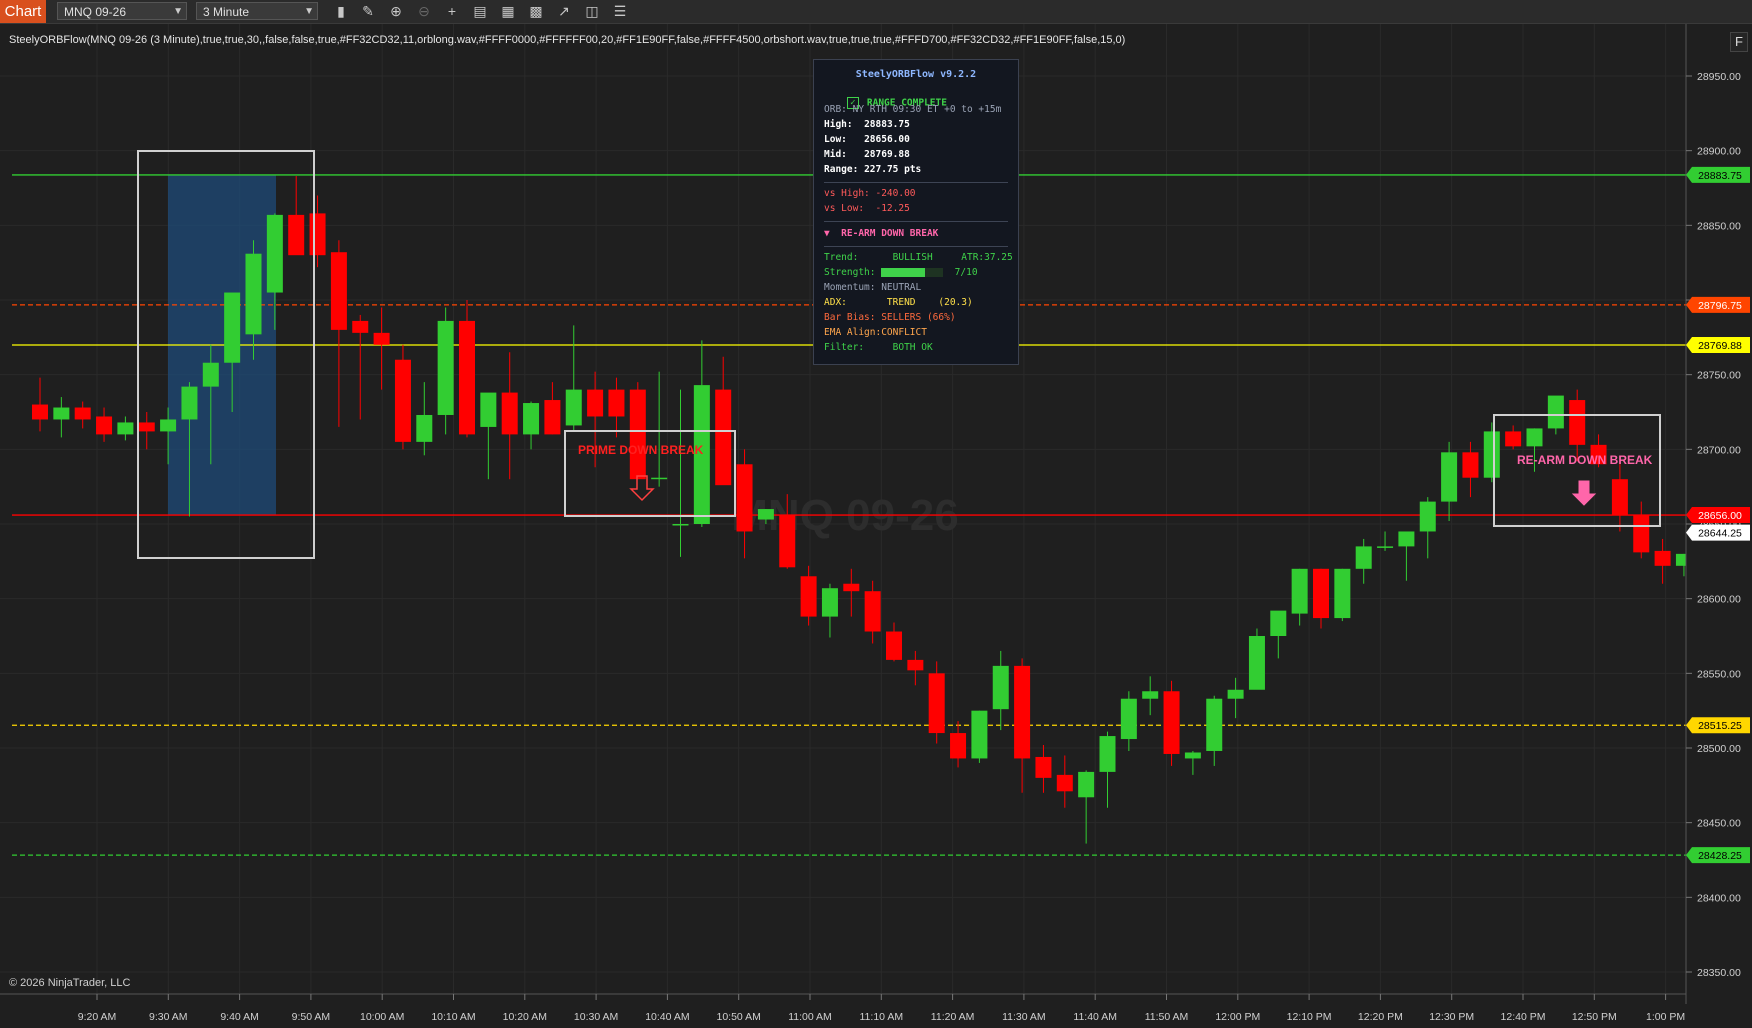 This screenshot has width=1752, height=1028. What do you see at coordinates (881, 233) in the screenshot?
I see `signal-text: ▼ RE-ARM DOWN BREAK` at bounding box center [881, 233].